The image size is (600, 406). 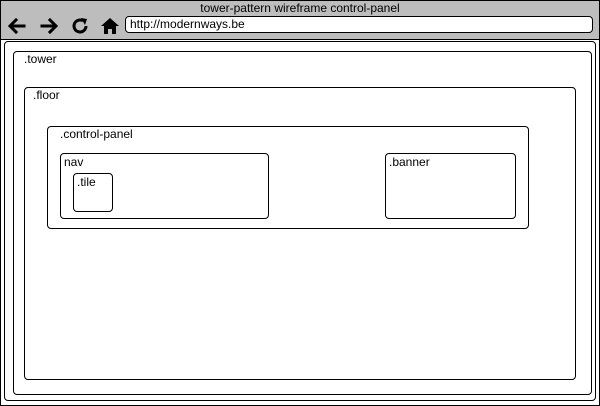 I want to click on back-button, so click(x=17, y=26).